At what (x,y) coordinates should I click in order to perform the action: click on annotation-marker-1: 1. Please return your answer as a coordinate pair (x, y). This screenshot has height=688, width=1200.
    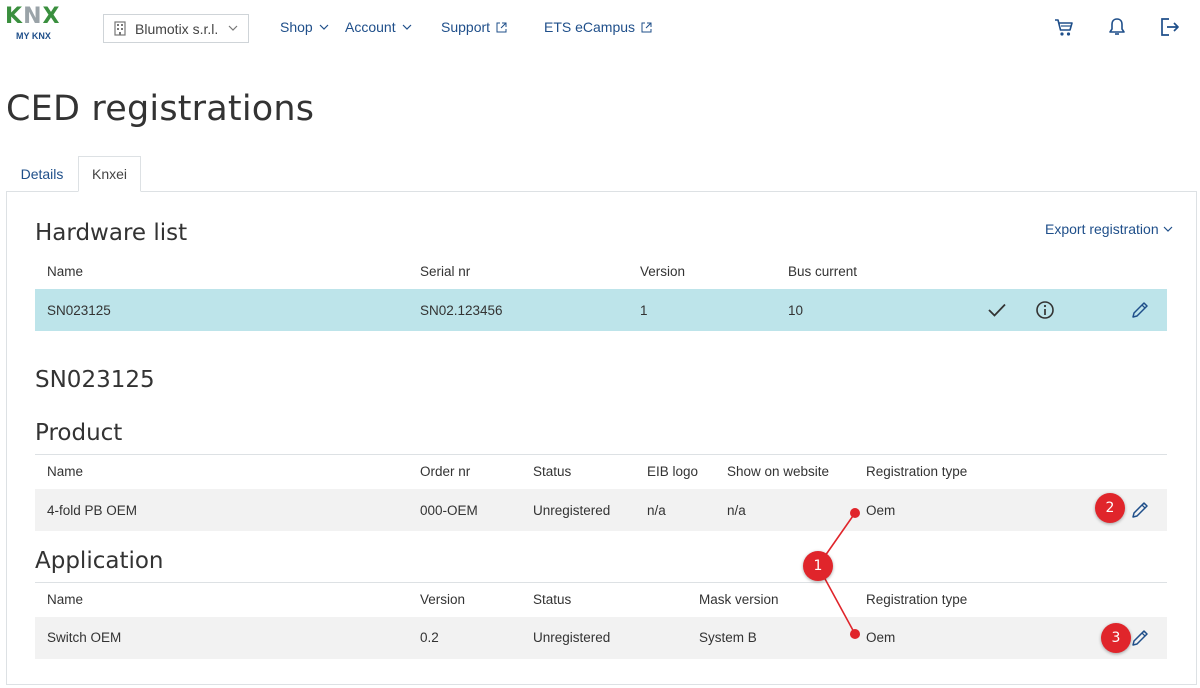
    Looking at the image, I should click on (818, 566).